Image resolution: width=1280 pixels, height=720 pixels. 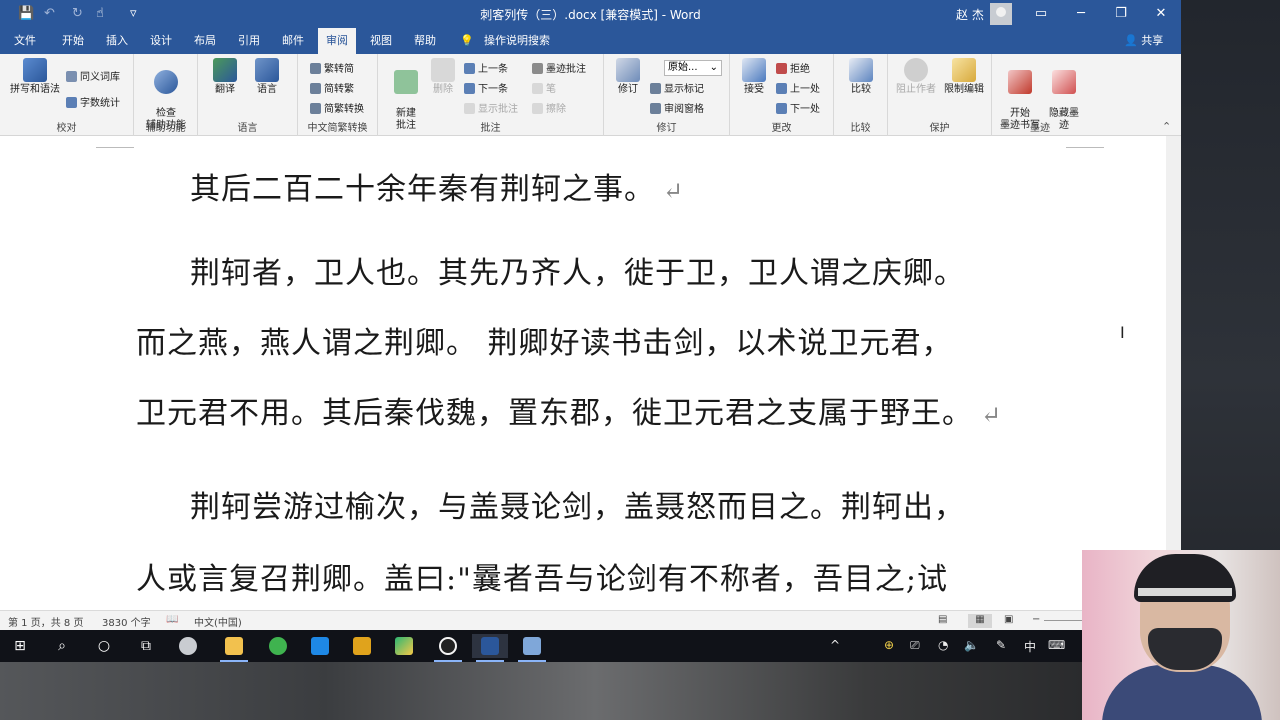 What do you see at coordinates (35, 77) in the screenshot?
I see `spelling-grammar-button: 拼写和语法` at bounding box center [35, 77].